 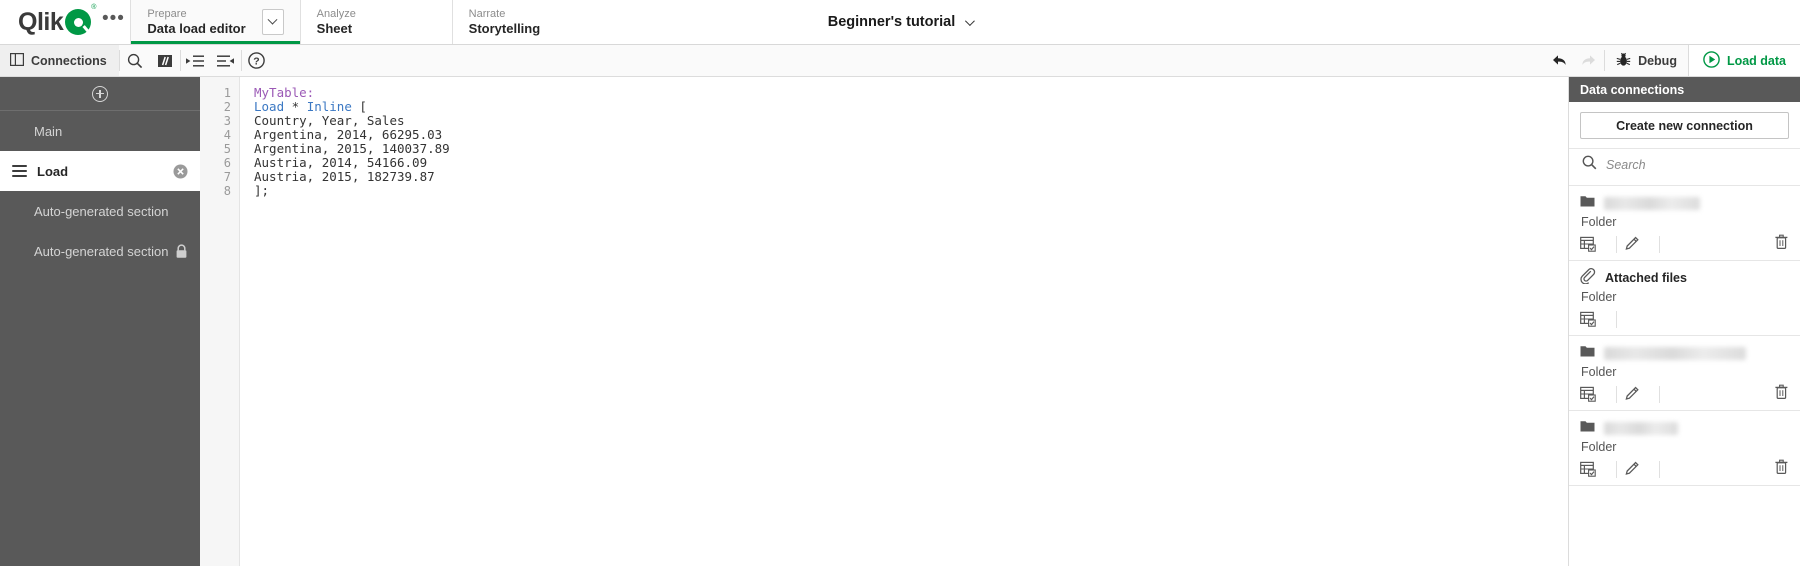 I want to click on line-number: 8, so click(x=227, y=191).